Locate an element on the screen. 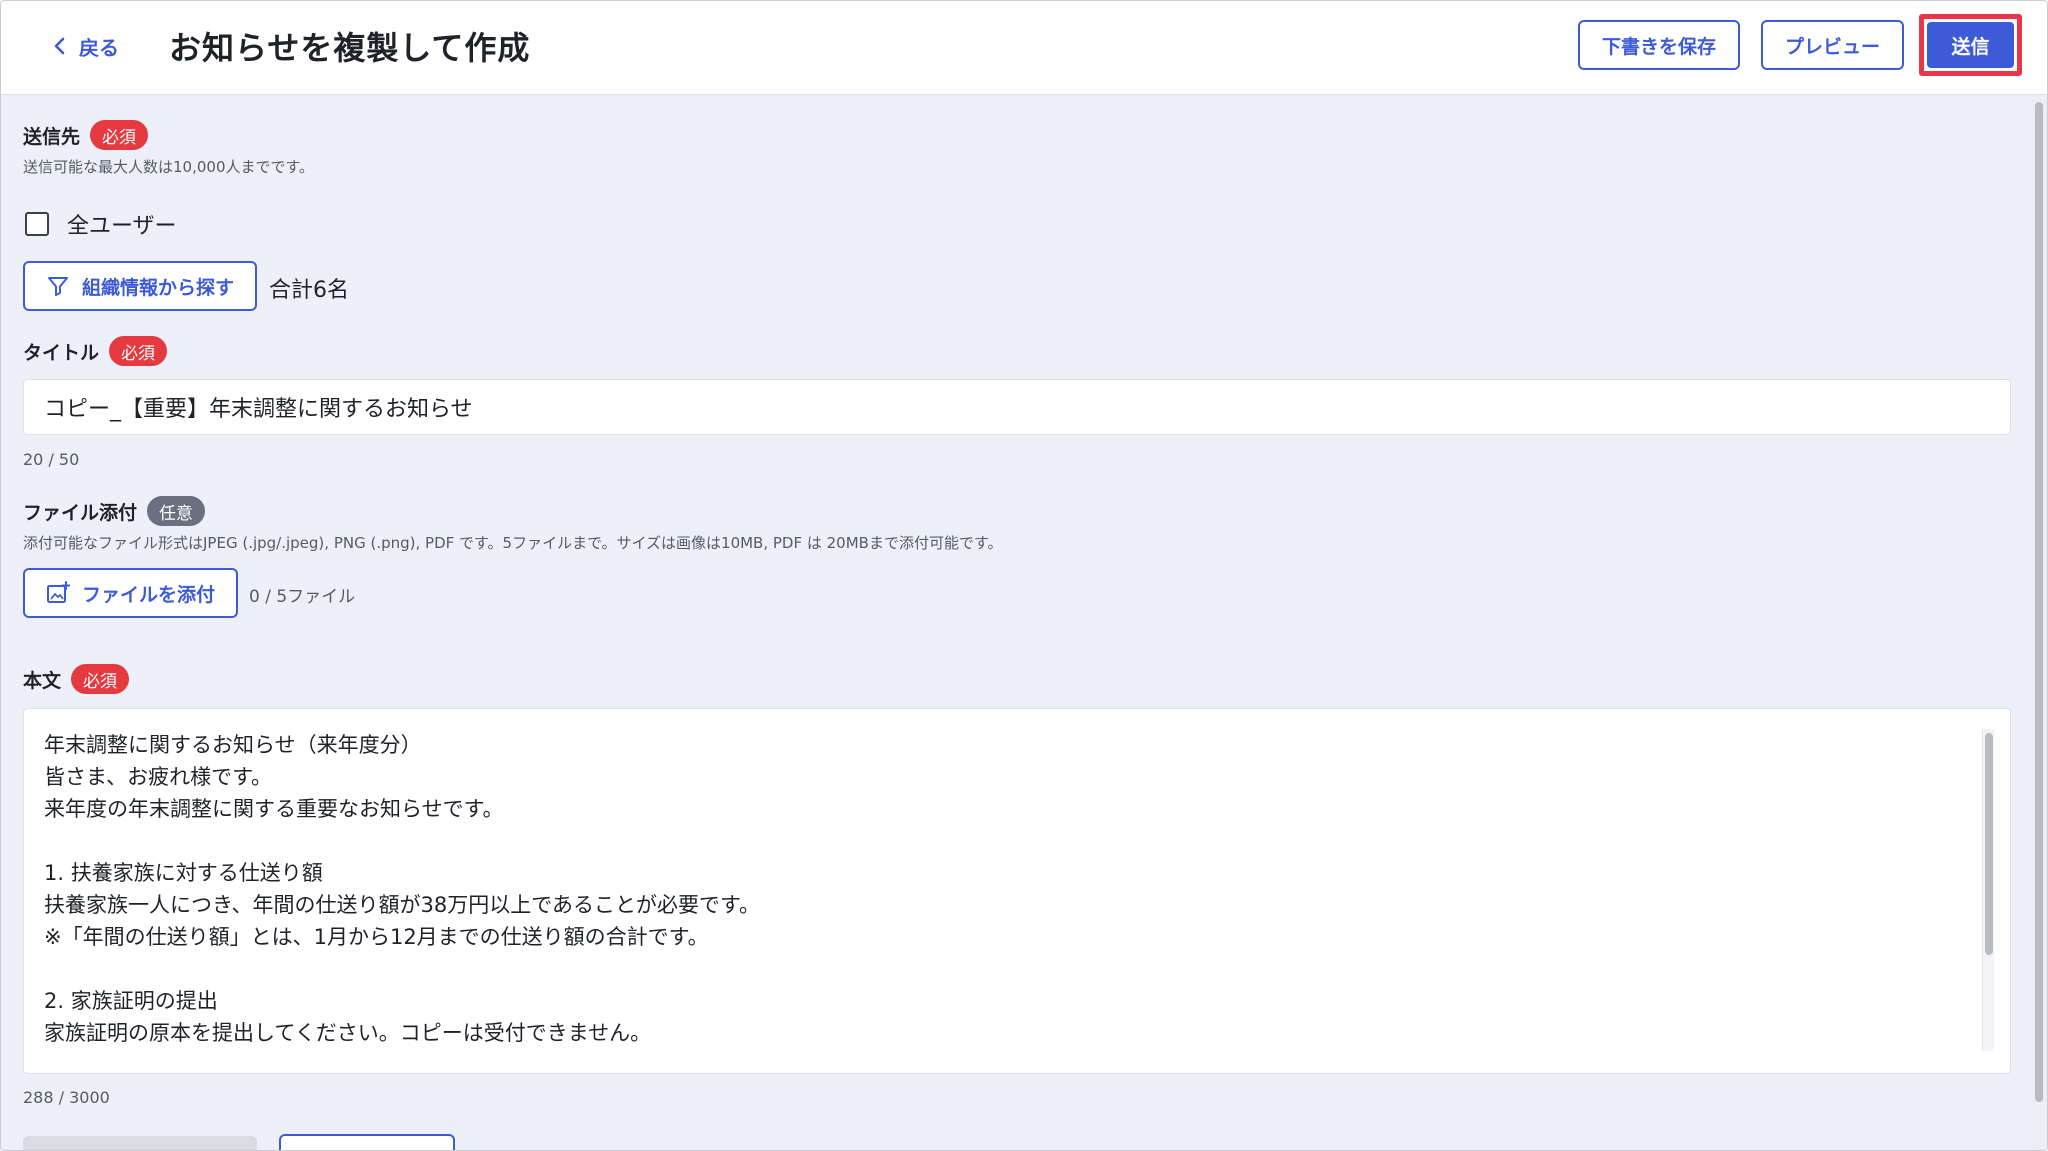  save-draft-button: 下書きを保存 is located at coordinates (1659, 45).